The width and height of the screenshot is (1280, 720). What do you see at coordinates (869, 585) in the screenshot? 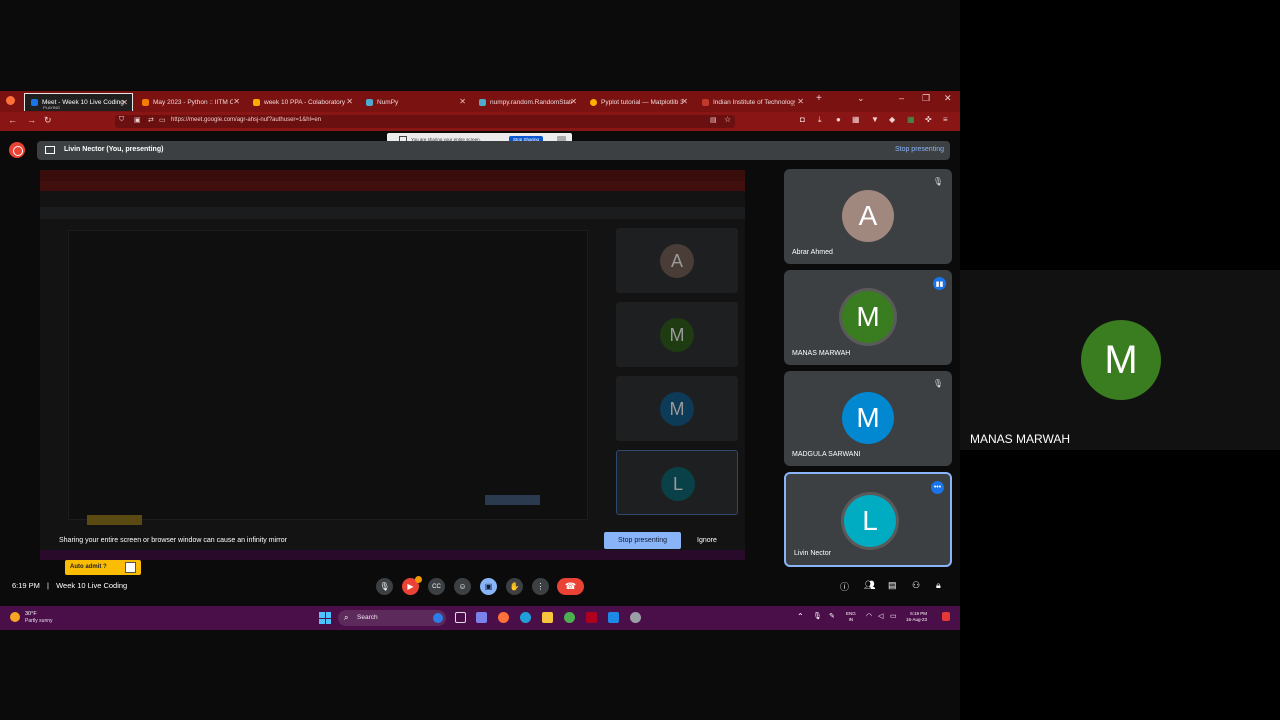
I see `people-icon: 👥︎` at bounding box center [869, 585].